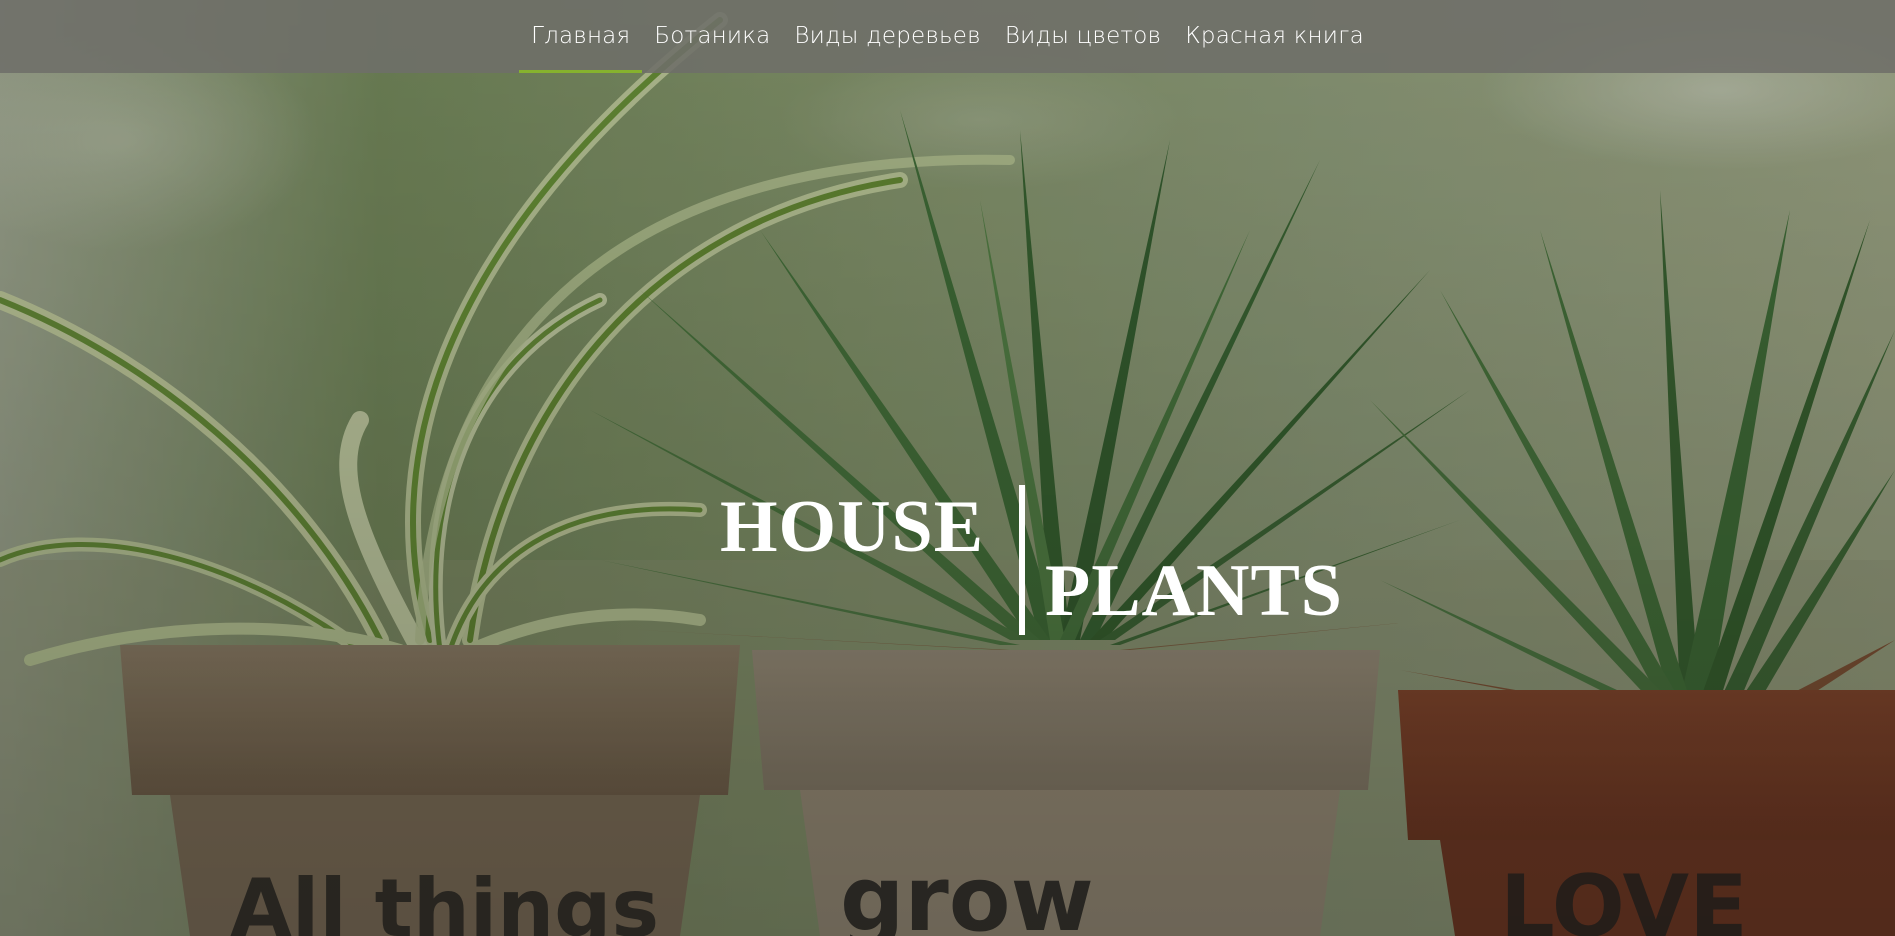 Image resolution: width=1895 pixels, height=936 pixels. I want to click on nav-item-home: Главная, so click(581, 36).